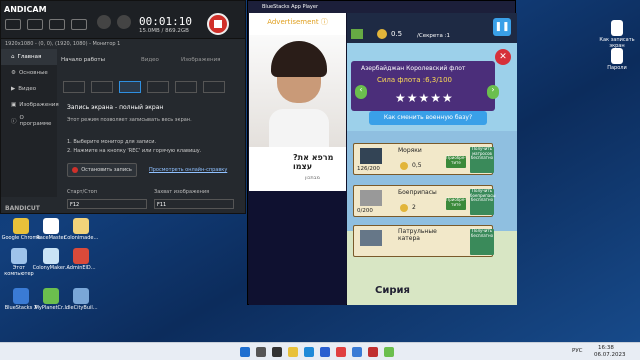 The image size is (640, 360). I want to click on shirt-shape, so click(299, 128).